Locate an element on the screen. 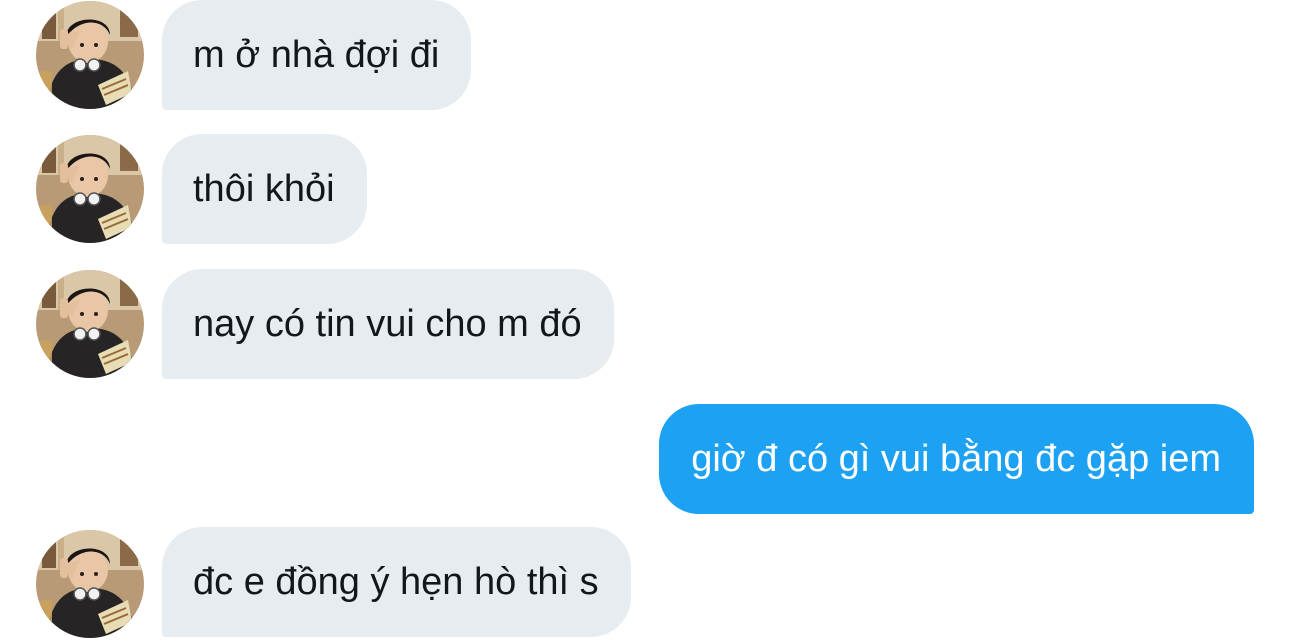  message-text: thôi khỏi is located at coordinates (264, 188).